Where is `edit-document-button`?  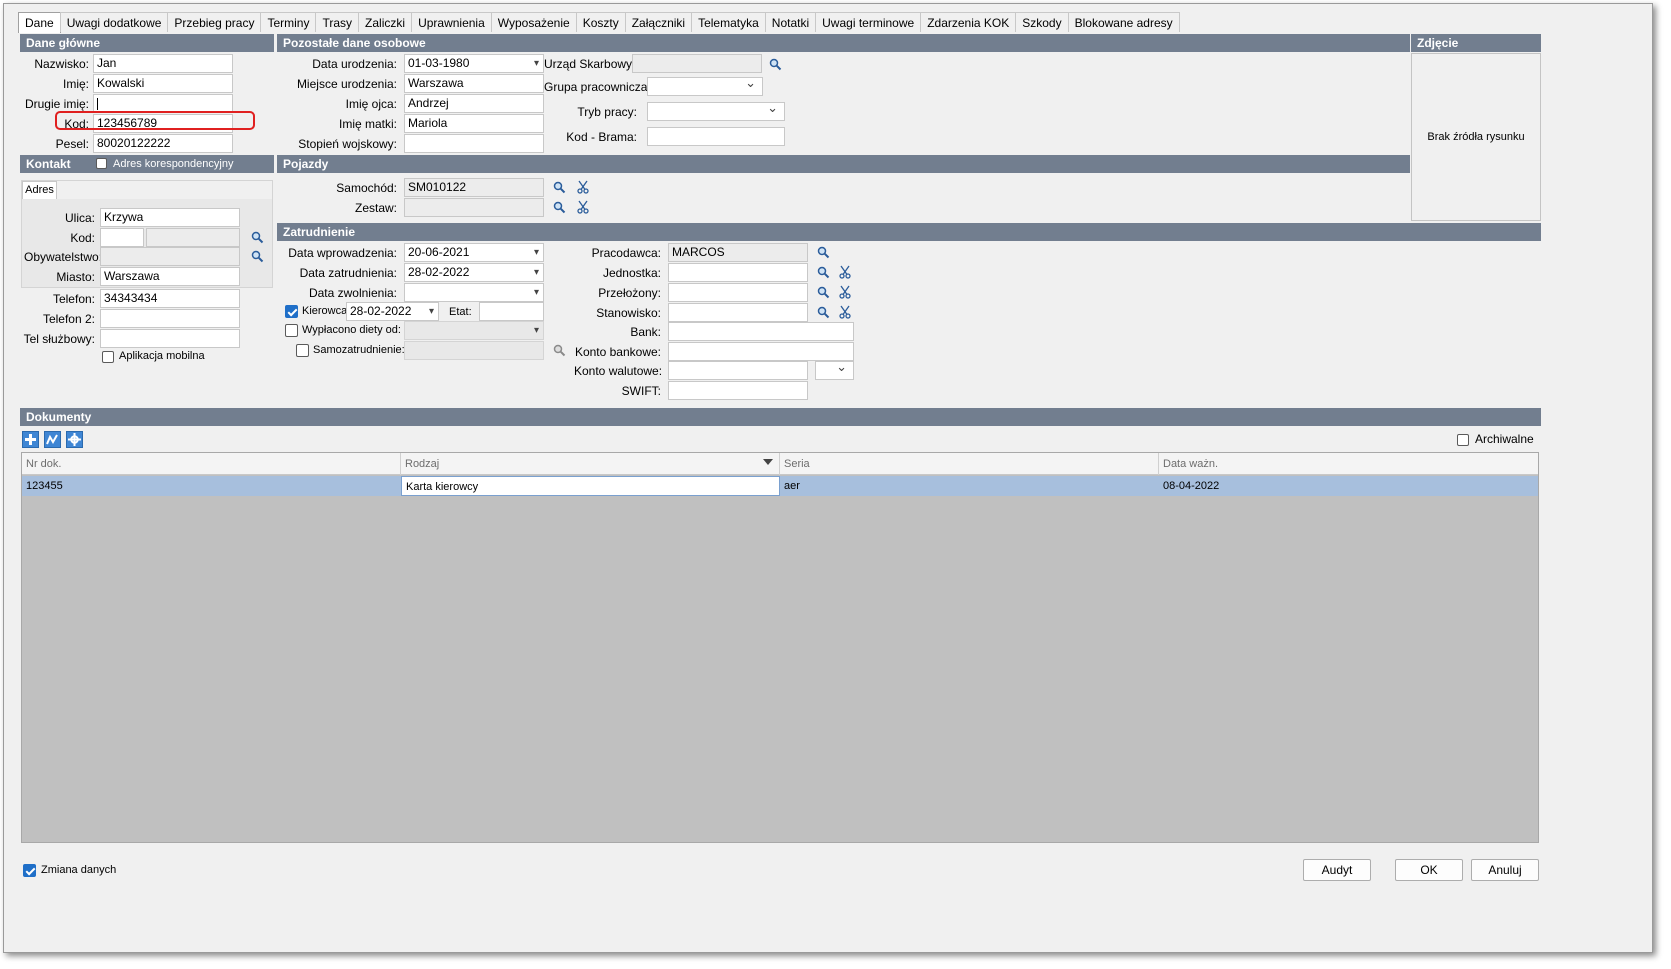 edit-document-button is located at coordinates (52, 439).